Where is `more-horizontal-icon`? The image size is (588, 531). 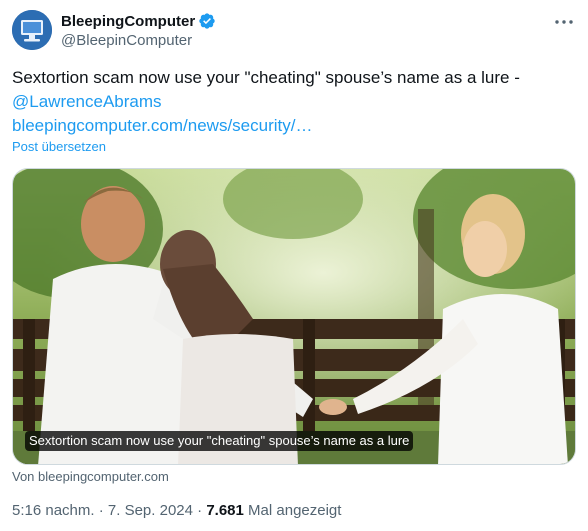
more-horizontal-icon is located at coordinates (564, 22).